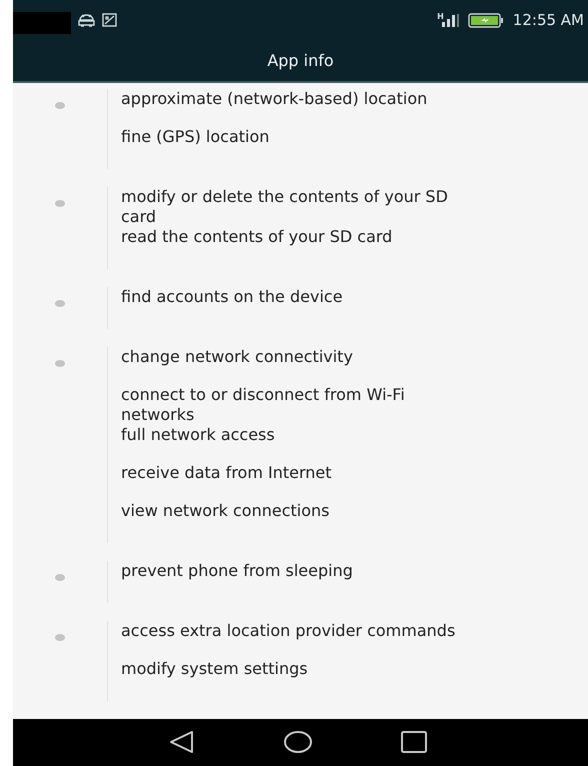 The width and height of the screenshot is (588, 766). Describe the element at coordinates (237, 357) in the screenshot. I see `permission-text: change network connectivity` at that location.